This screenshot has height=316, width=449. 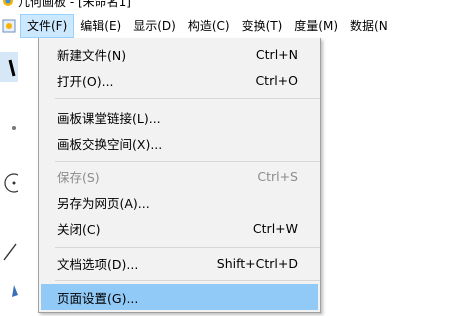 What do you see at coordinates (257, 263) in the screenshot?
I see `menu-item-shortcut: Shift+Ctrl+D` at bounding box center [257, 263].